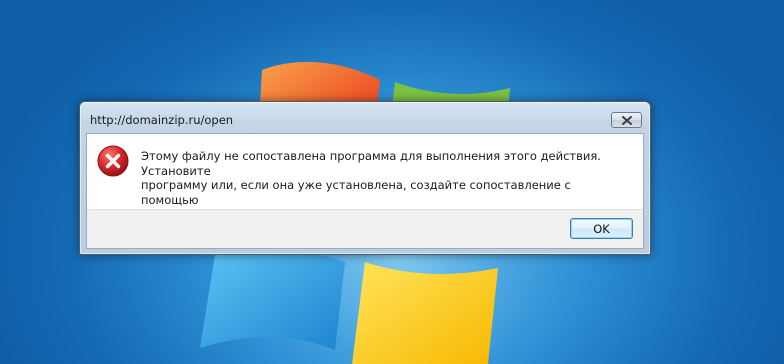 This screenshot has height=364, width=784. I want to click on button-bar: OK, so click(365, 228).